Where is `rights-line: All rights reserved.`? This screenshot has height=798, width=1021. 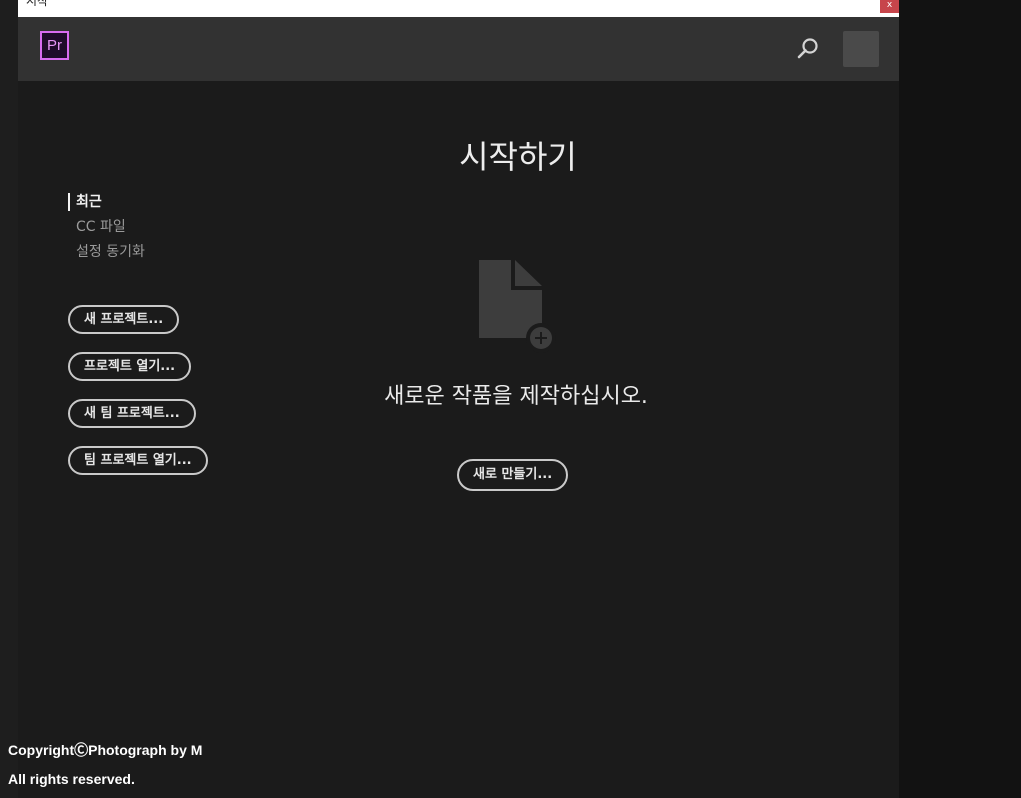
rights-line: All rights reserved. is located at coordinates (71, 779).